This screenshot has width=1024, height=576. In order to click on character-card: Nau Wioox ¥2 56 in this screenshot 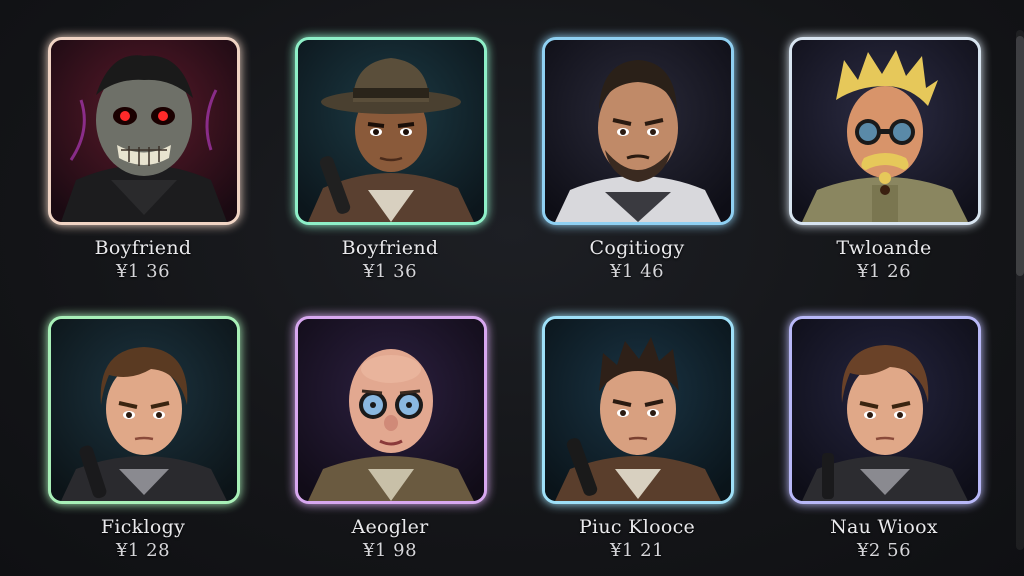, I will do `click(885, 438)`.